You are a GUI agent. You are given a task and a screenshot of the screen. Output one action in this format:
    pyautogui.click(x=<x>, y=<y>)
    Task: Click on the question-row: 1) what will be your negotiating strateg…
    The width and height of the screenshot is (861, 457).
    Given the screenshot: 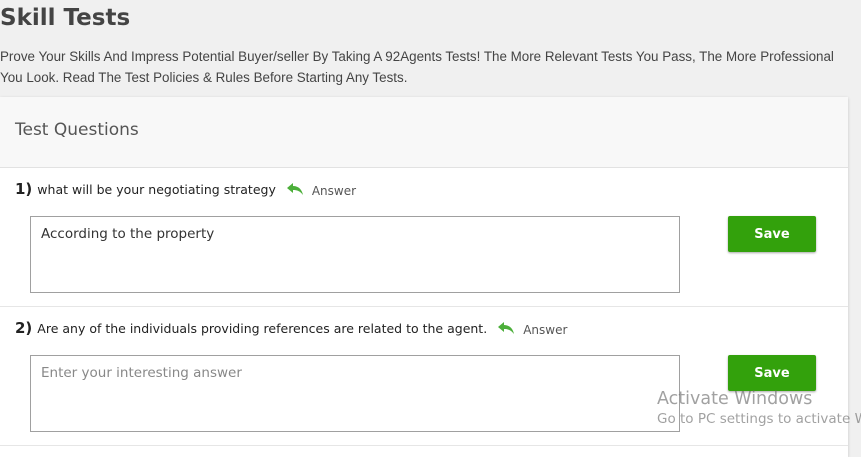 What is the action you would take?
    pyautogui.click(x=185, y=189)
    